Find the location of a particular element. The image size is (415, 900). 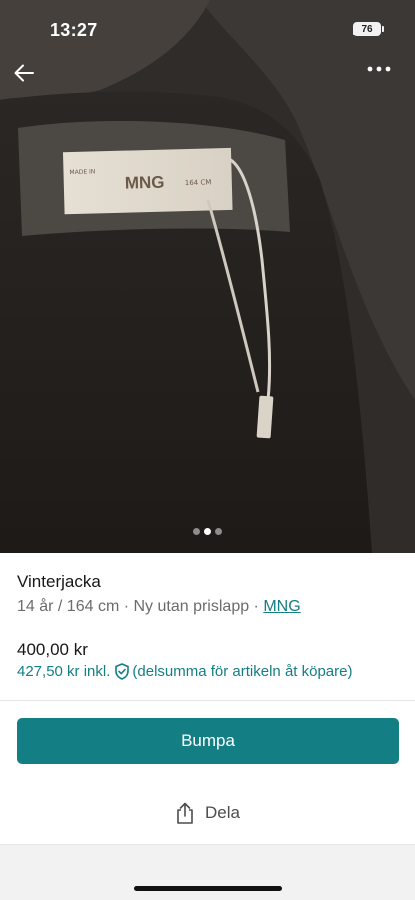

status-icons: 76 is located at coordinates (368, 29).